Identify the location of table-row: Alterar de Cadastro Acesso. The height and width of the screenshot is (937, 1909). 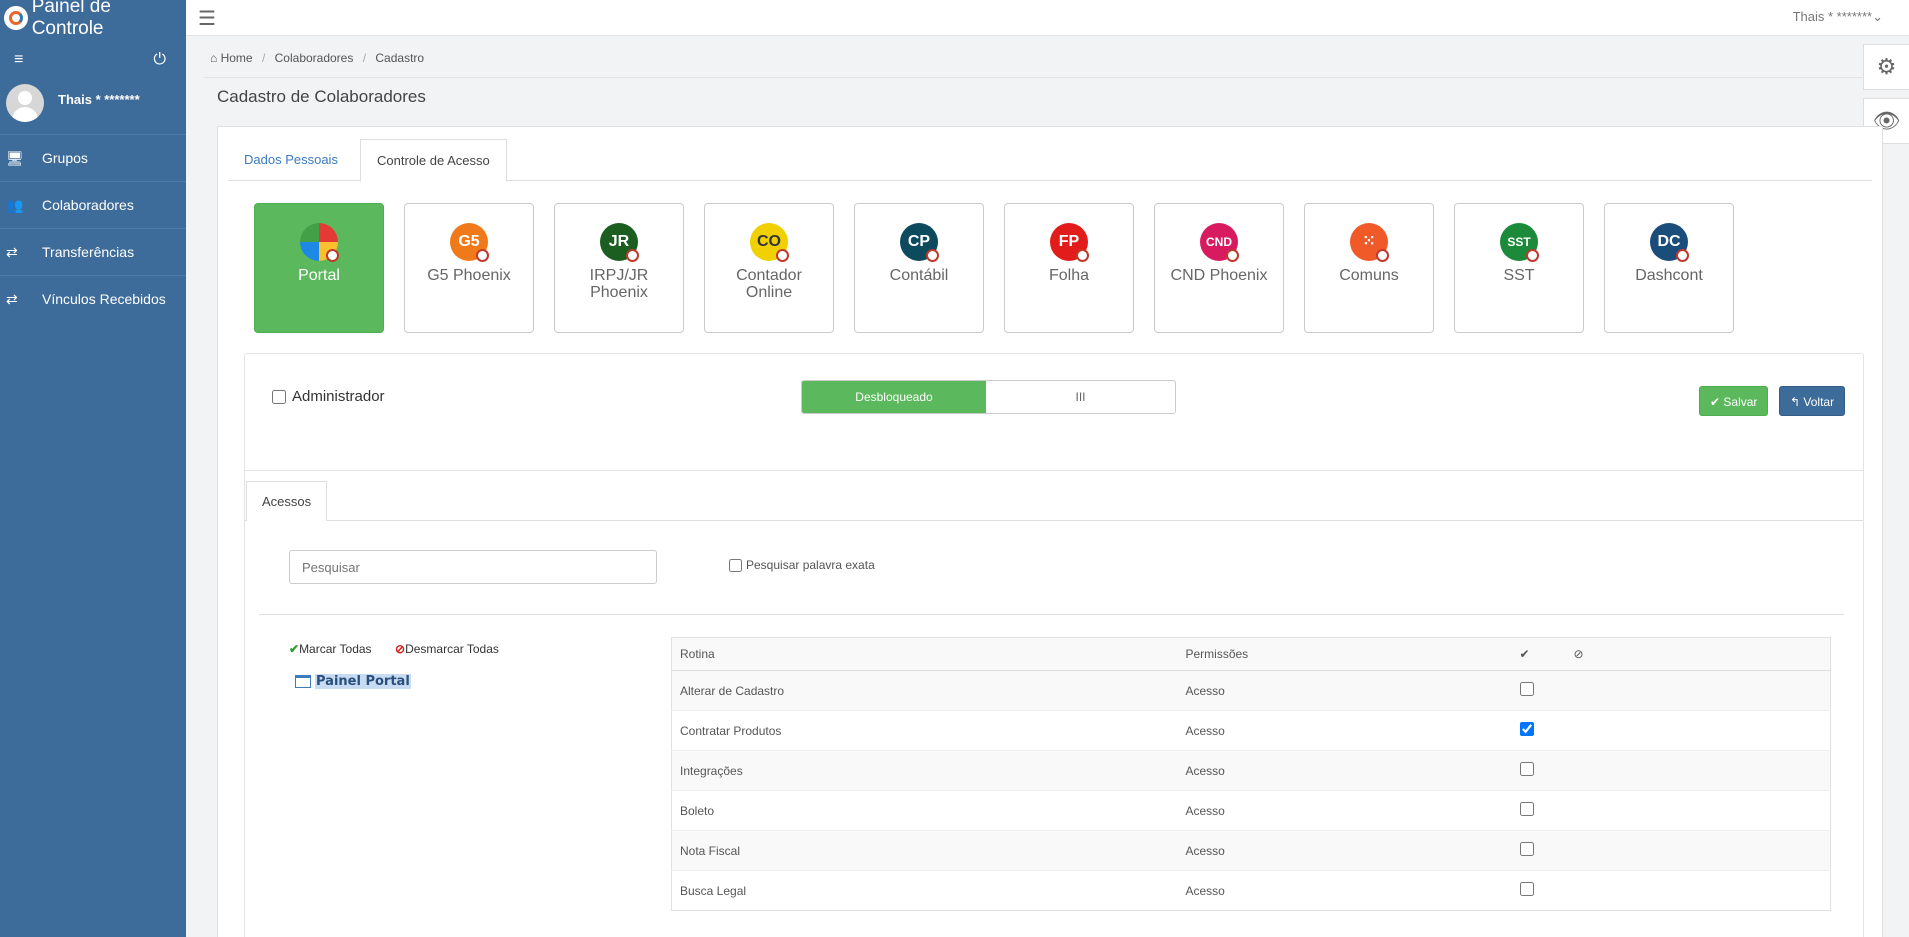
(1251, 690).